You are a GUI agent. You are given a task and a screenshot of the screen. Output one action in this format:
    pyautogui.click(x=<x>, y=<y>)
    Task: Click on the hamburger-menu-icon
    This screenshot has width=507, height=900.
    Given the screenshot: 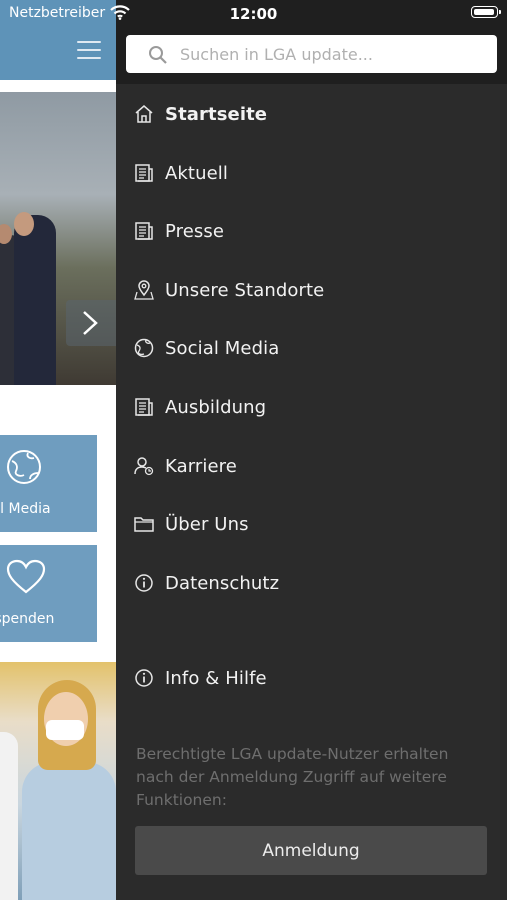 What is the action you would take?
    pyautogui.click(x=89, y=50)
    